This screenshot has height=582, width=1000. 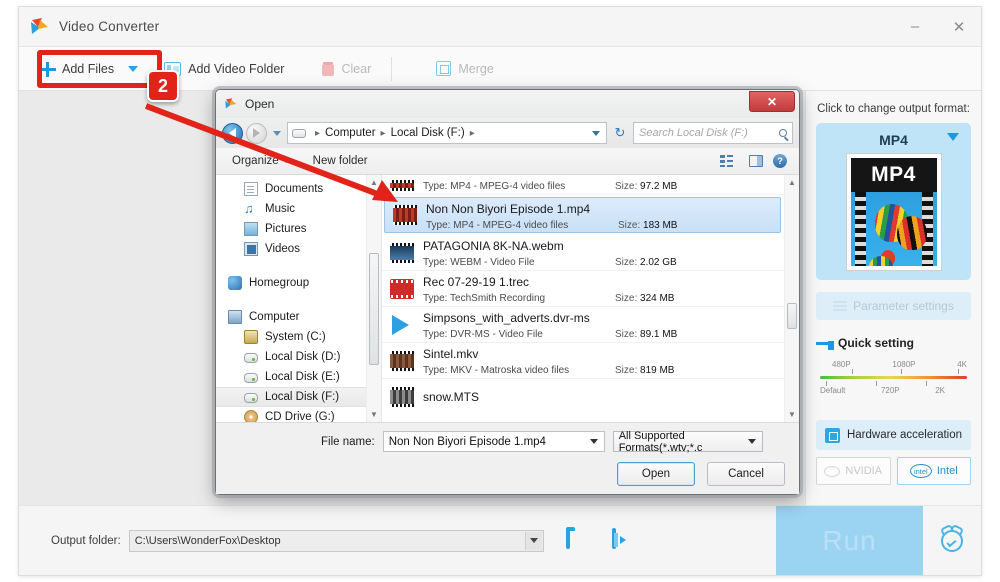 What do you see at coordinates (783, 133) in the screenshot?
I see `magnifier-icon` at bounding box center [783, 133].